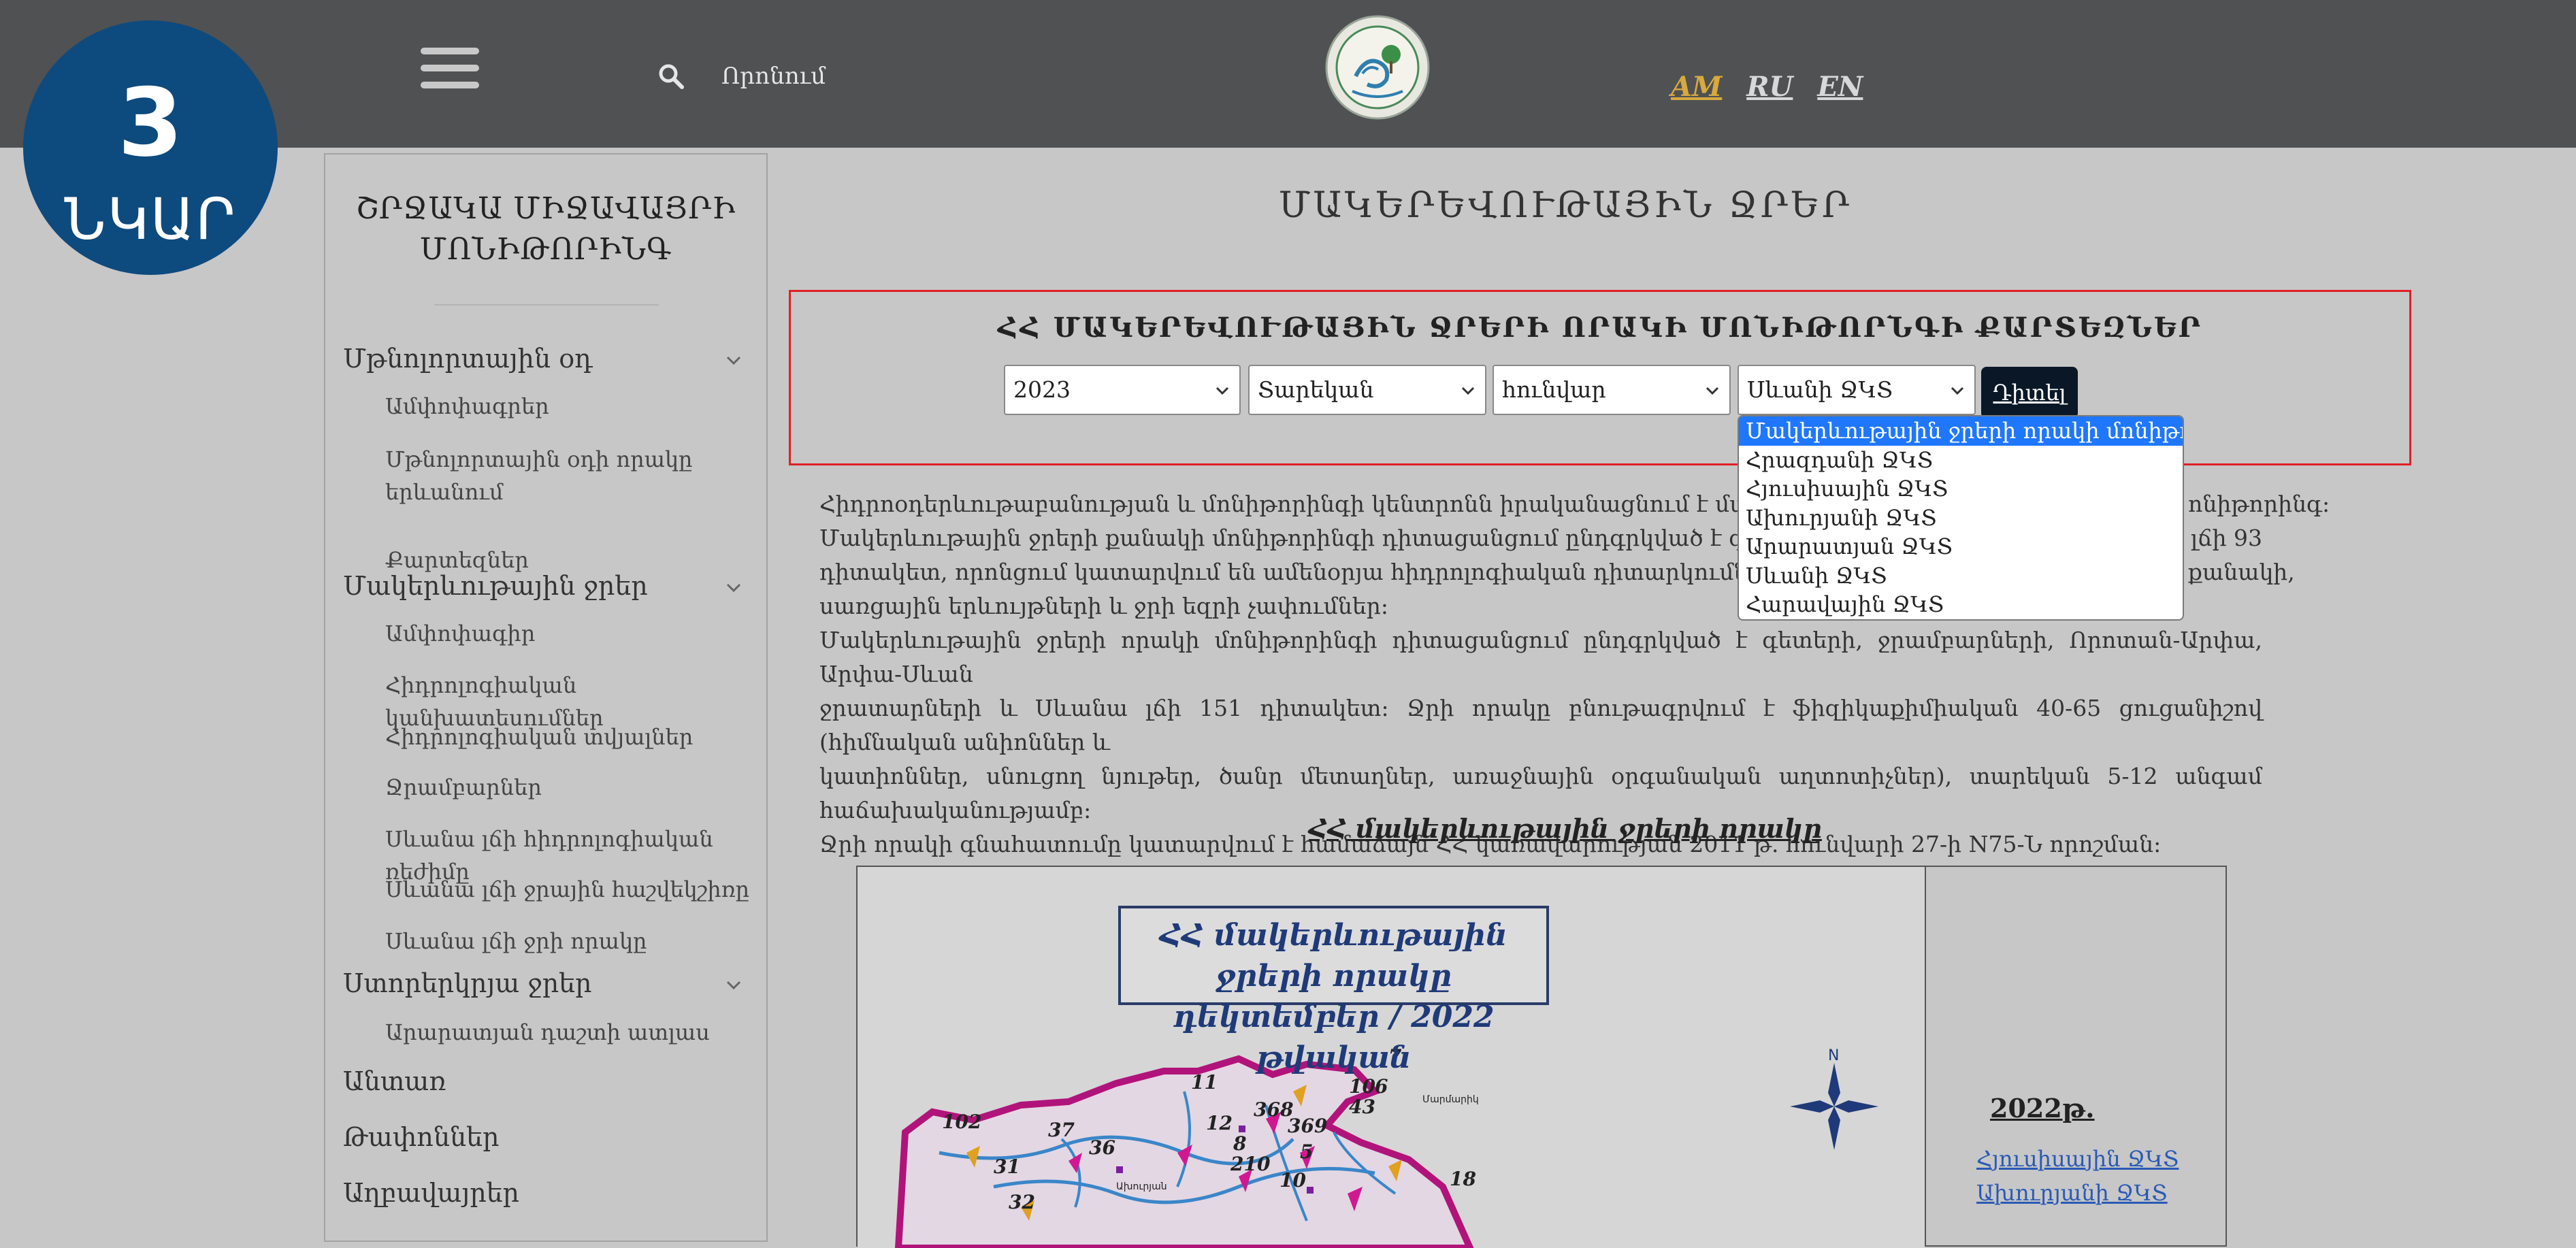 This screenshot has width=2576, height=1248. I want to click on sidebar-title-line1: ՇՐՋԱԿԱ ՄԻՋԱՎԱՅՐԻ, so click(545, 208).